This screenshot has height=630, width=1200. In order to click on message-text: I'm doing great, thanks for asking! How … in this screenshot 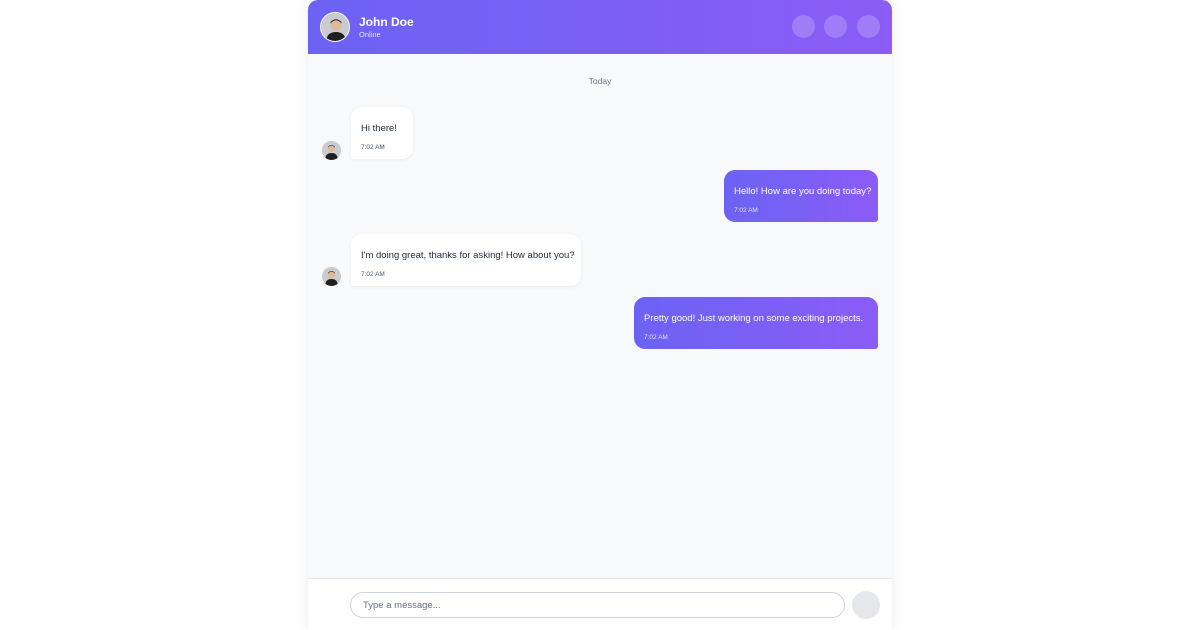, I will do `click(468, 255)`.